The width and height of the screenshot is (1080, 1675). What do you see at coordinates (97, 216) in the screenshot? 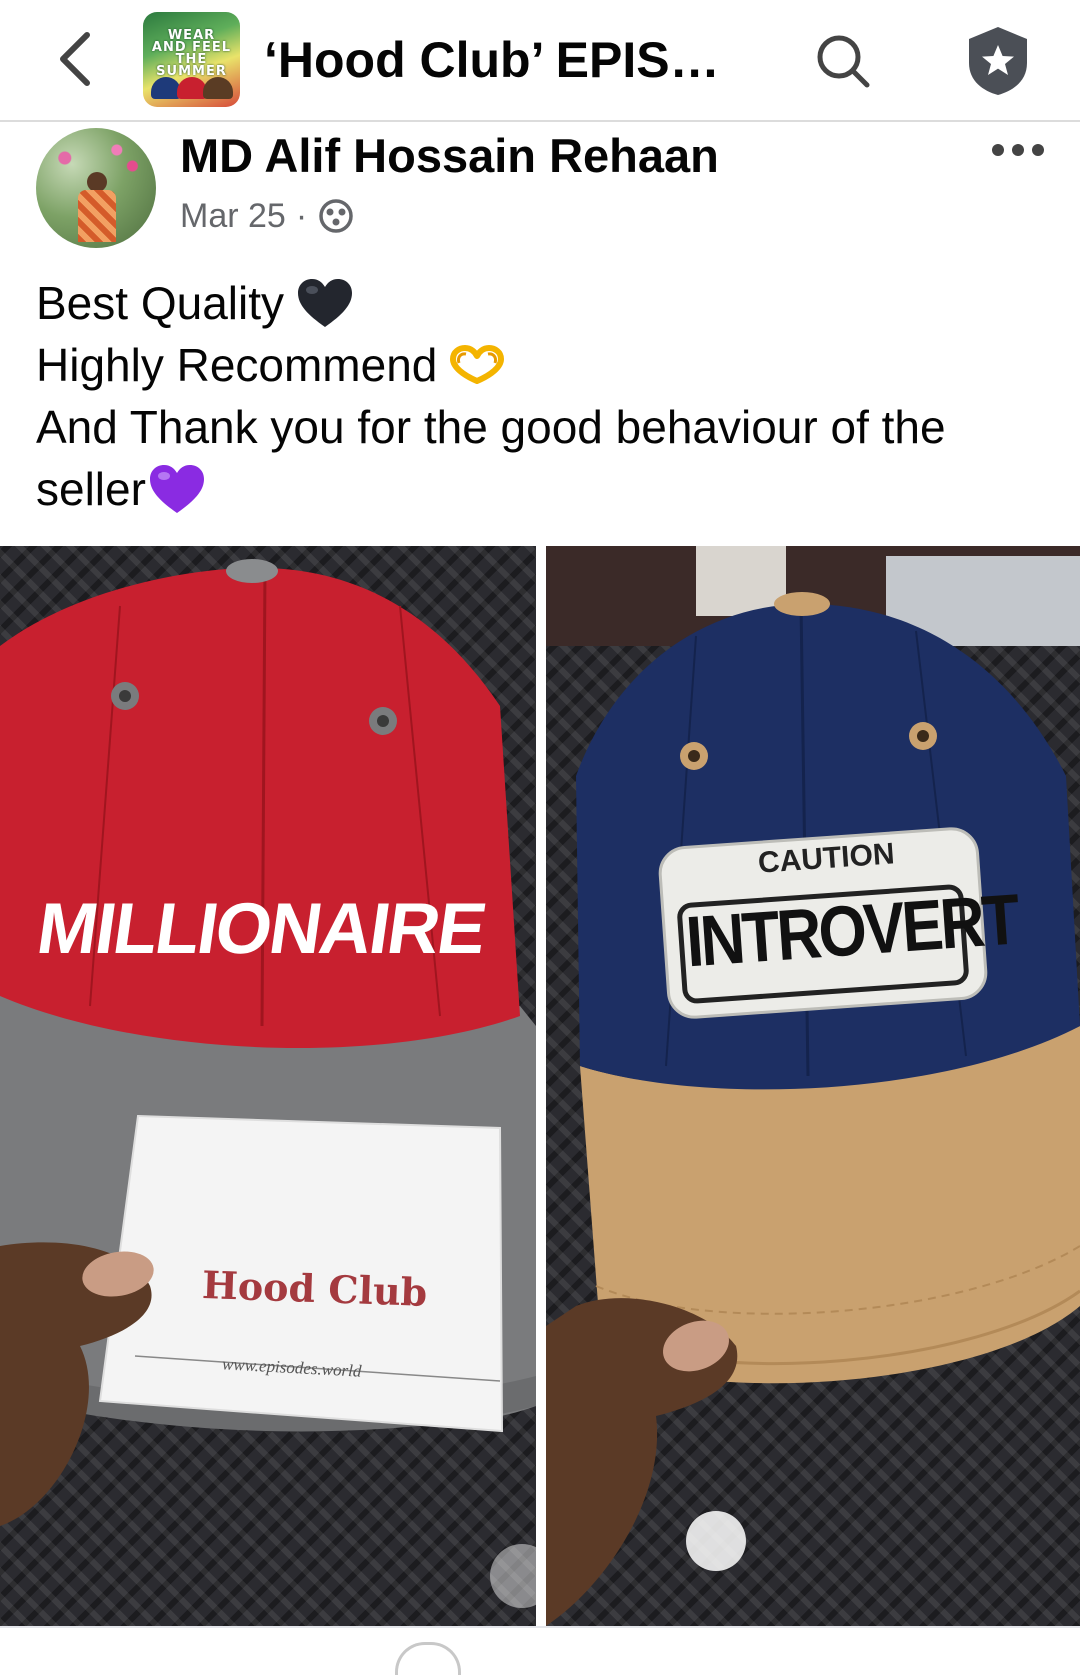
I see `avatar-figure-body` at bounding box center [97, 216].